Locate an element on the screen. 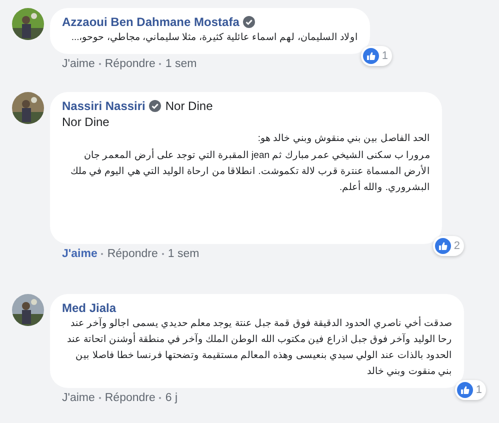  comment-text: الحد الفاصل بين بني منقوش وبني خالد هو: is located at coordinates (343, 139).